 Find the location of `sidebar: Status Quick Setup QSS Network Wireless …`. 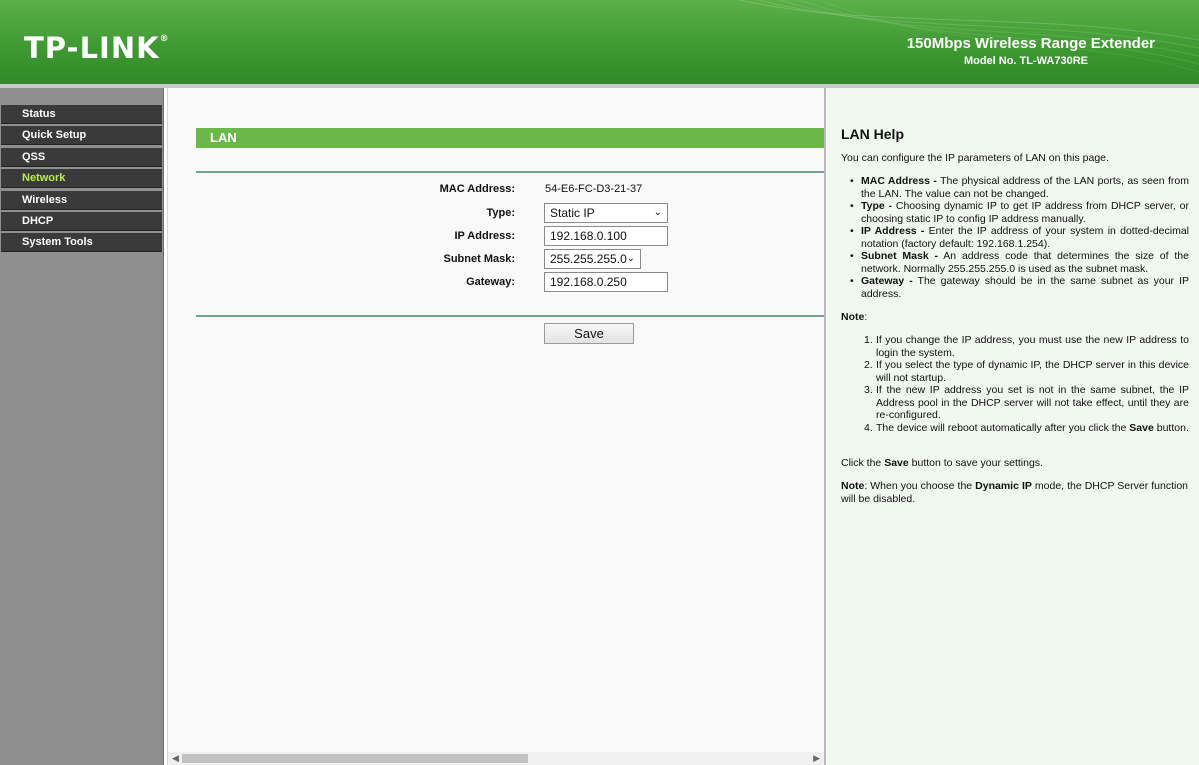

sidebar: Status Quick Setup QSS Network Wireless … is located at coordinates (82, 426).